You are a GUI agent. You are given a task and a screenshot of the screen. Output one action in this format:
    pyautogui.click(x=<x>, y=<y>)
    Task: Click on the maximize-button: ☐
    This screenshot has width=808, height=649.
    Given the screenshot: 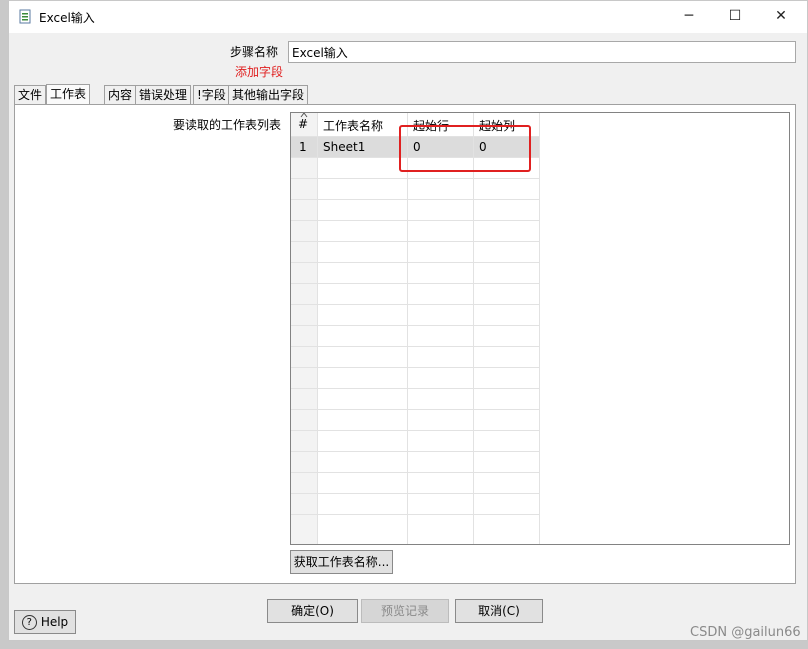 What is the action you would take?
    pyautogui.click(x=735, y=17)
    